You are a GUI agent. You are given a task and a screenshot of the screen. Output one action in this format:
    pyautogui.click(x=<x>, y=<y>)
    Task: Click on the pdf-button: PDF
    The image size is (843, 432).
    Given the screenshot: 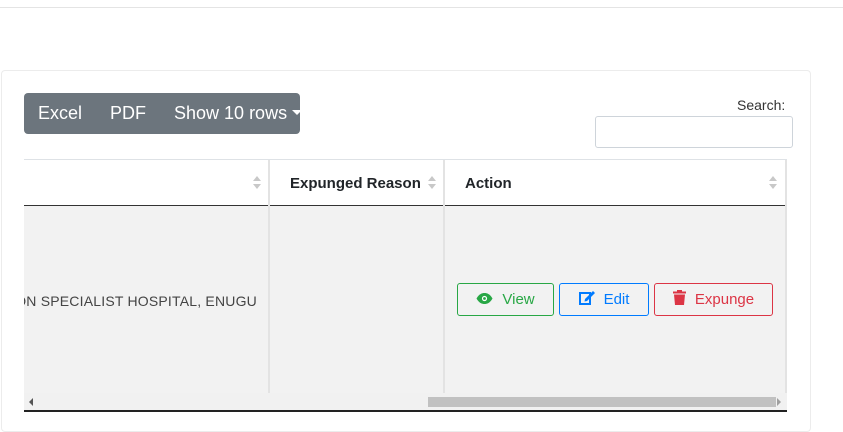 What is the action you would take?
    pyautogui.click(x=128, y=113)
    